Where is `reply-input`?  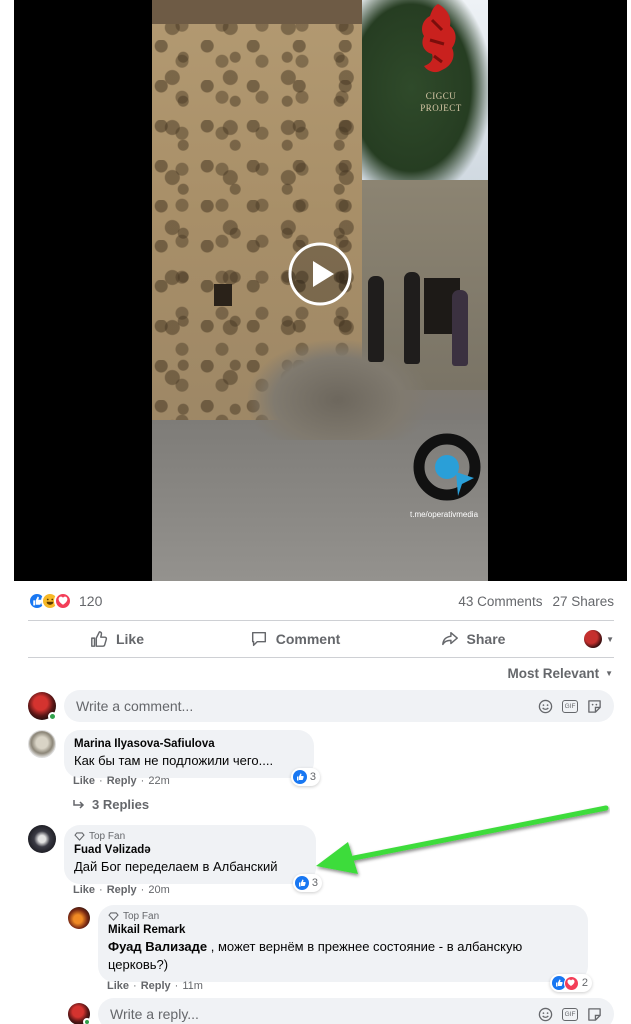
reply-input is located at coordinates (324, 1014).